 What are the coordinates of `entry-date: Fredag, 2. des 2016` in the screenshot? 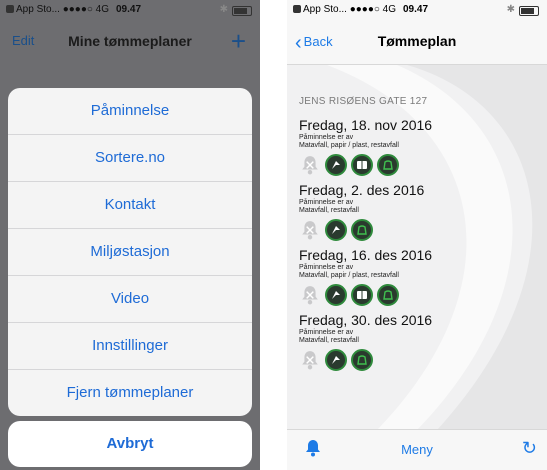 It's located at (362, 190).